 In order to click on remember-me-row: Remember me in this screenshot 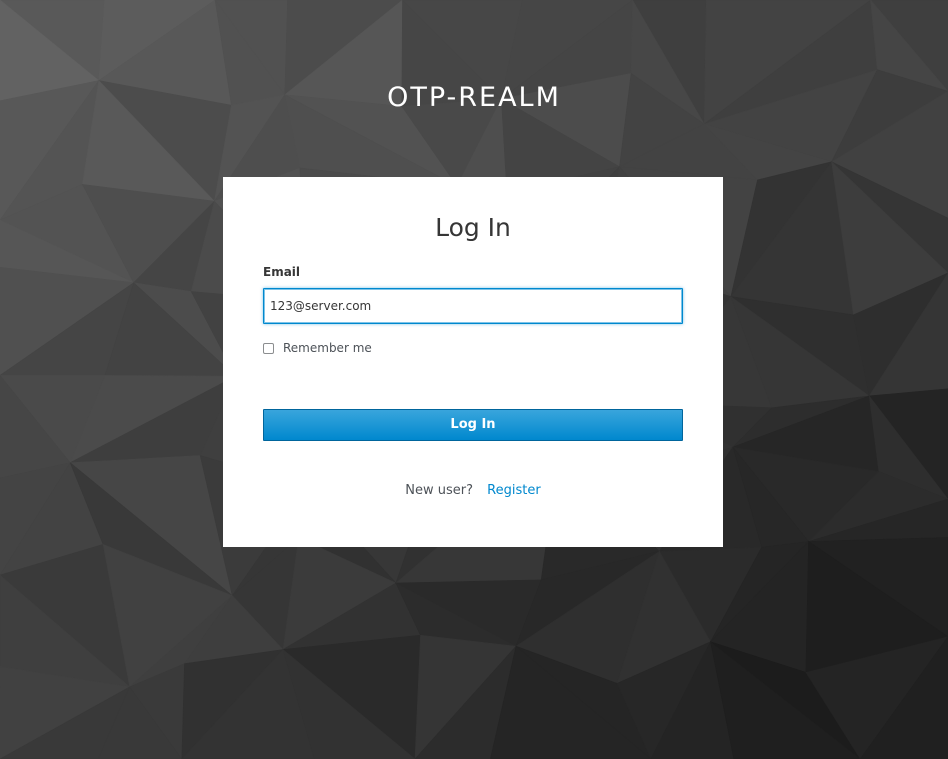, I will do `click(317, 348)`.